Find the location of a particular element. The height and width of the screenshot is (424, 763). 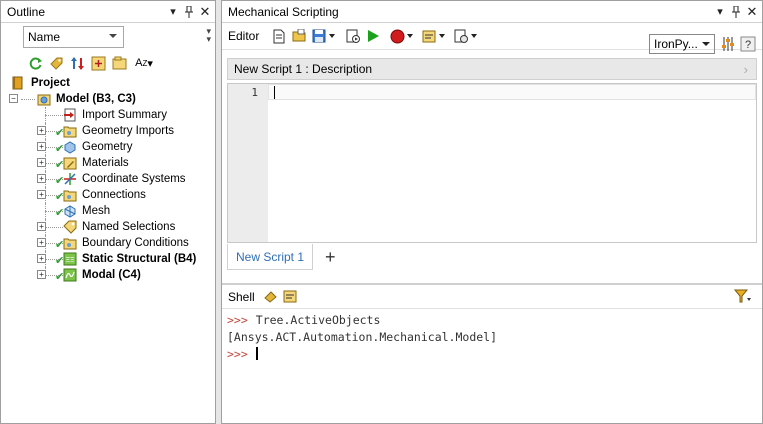

tree-node-label: Import Summary is located at coordinates (124, 115).